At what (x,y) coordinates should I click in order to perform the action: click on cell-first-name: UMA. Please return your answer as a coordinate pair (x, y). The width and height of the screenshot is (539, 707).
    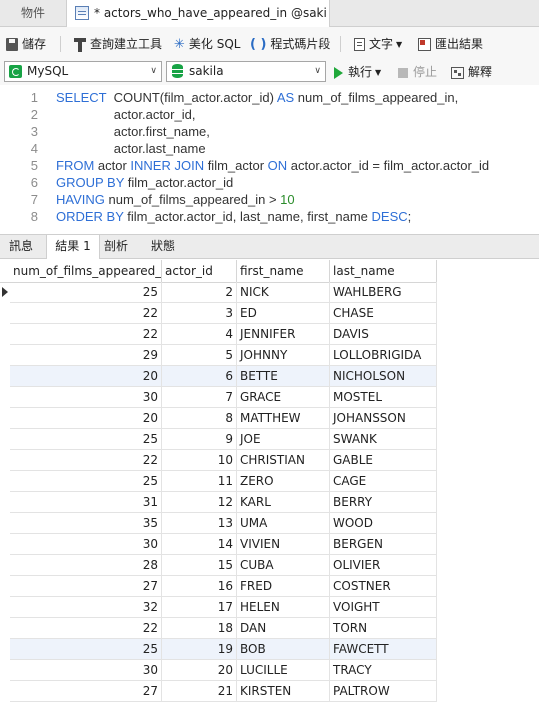
    Looking at the image, I should click on (283, 523).